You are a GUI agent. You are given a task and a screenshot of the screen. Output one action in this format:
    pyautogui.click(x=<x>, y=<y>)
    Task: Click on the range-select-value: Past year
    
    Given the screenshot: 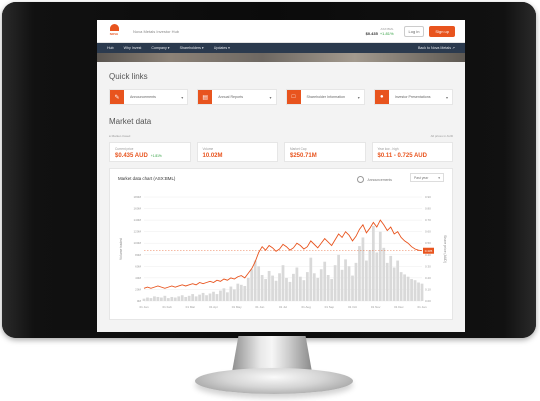 What is the action you would take?
    pyautogui.click(x=421, y=177)
    